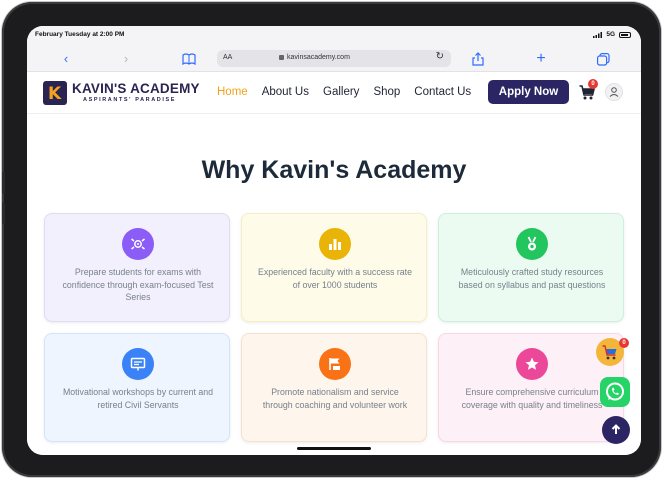  I want to click on apply-now-button: Apply Now, so click(528, 92).